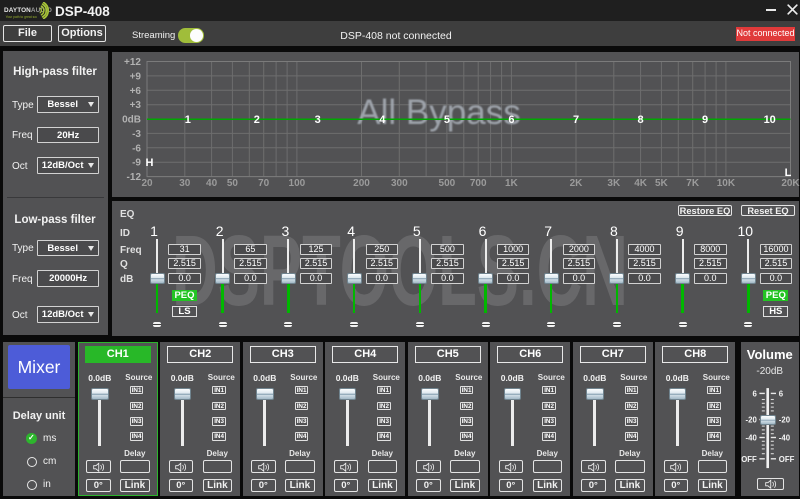 Image resolution: width=800 pixels, height=499 pixels. What do you see at coordinates (297, 183) in the screenshot?
I see `svg-text: 100` at bounding box center [297, 183].